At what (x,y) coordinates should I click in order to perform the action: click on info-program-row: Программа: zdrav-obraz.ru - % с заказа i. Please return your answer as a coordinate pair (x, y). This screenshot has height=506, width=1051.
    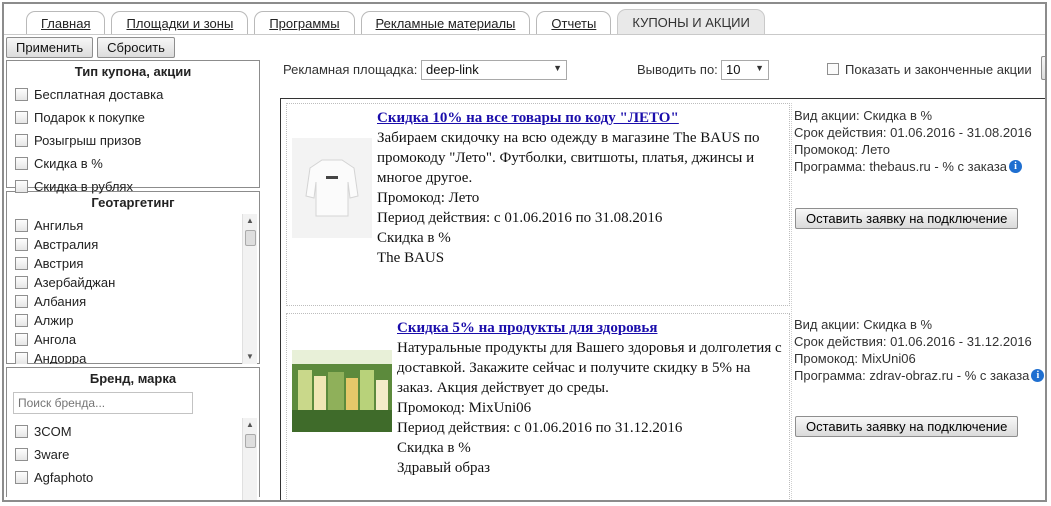
    Looking at the image, I should click on (919, 375).